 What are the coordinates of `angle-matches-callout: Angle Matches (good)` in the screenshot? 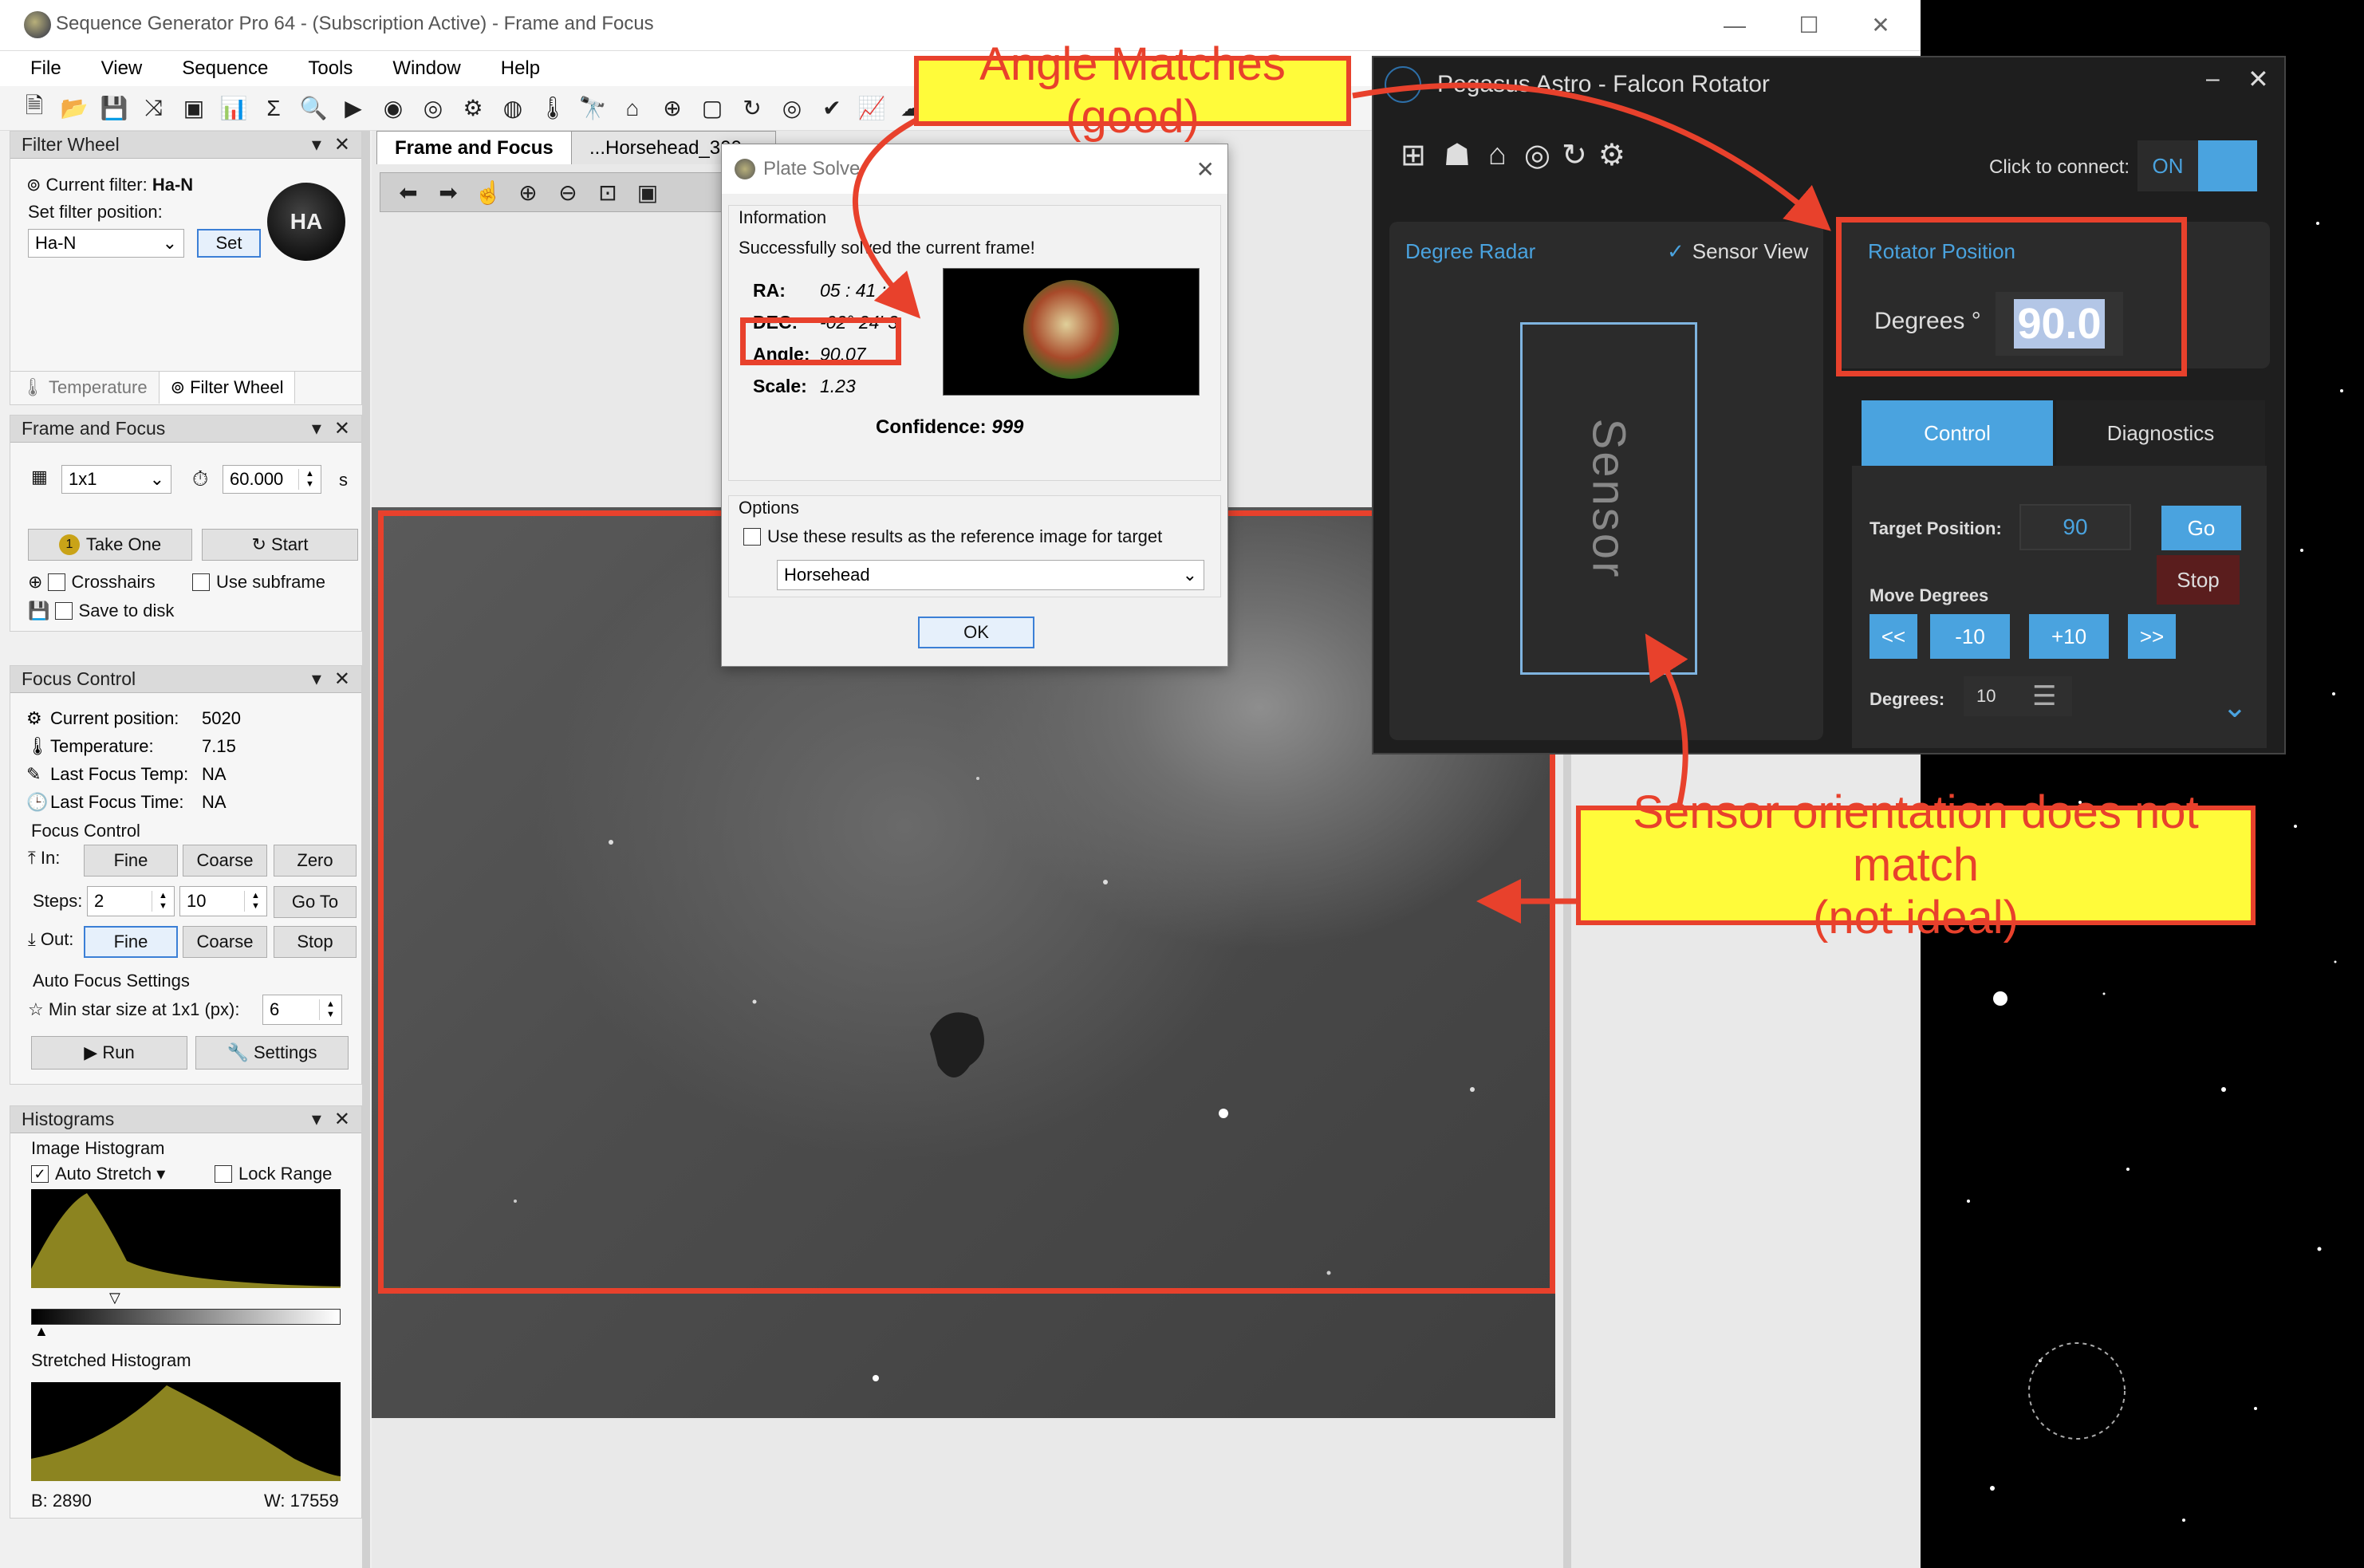 It's located at (1132, 90).